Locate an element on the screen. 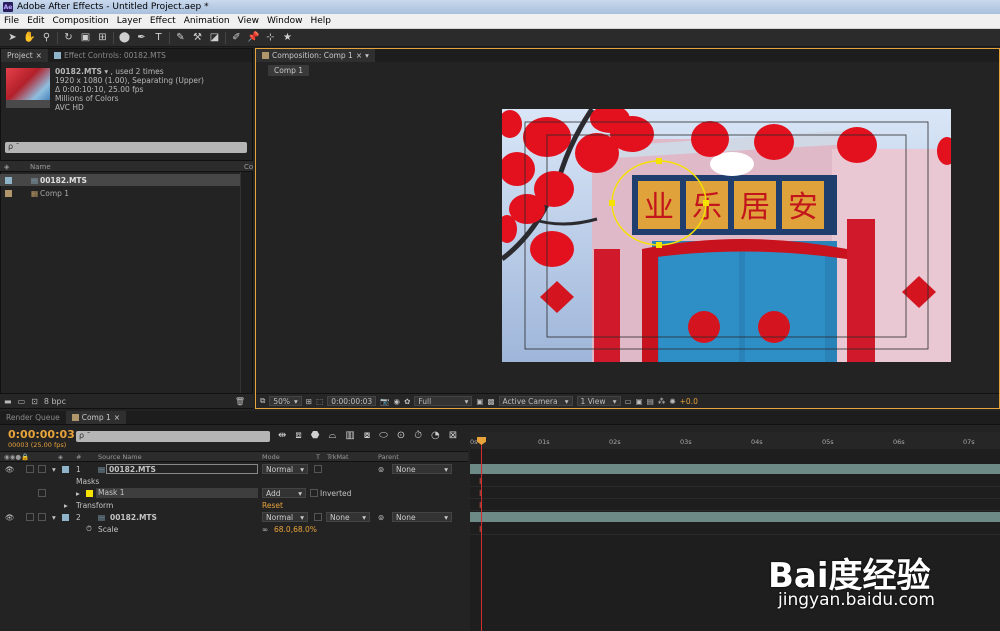 The width and height of the screenshot is (1000, 631). menu-help: Help is located at coordinates (320, 21).